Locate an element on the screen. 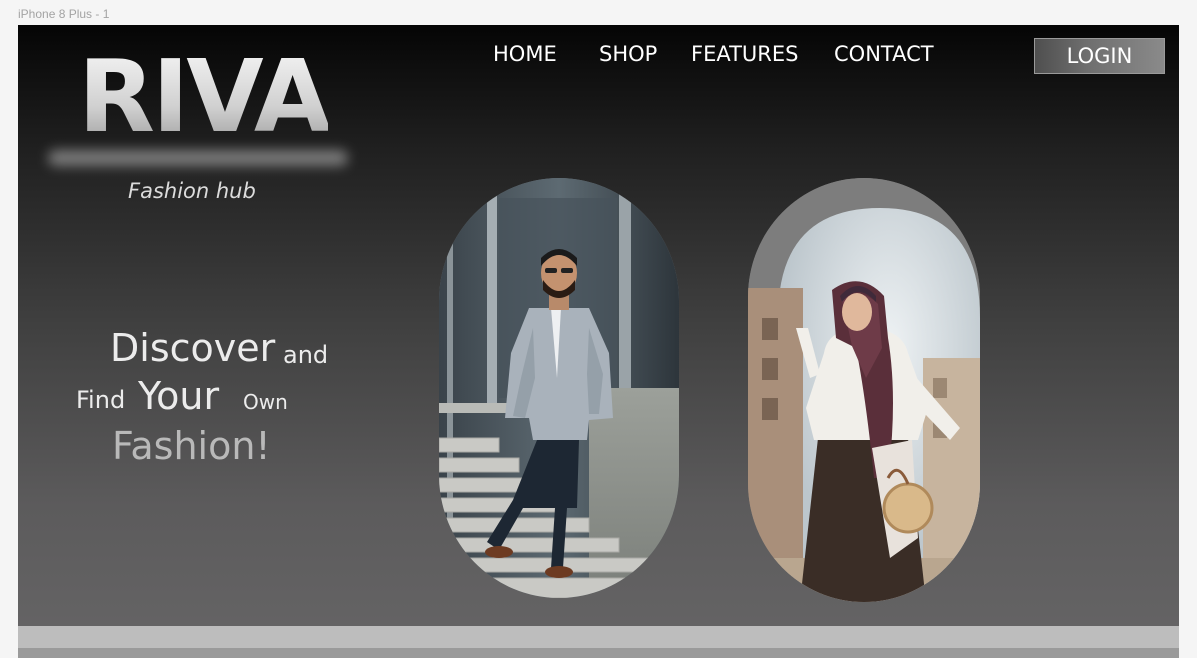 This screenshot has width=1197, height=658. woman-photo-illustration is located at coordinates (864, 390).